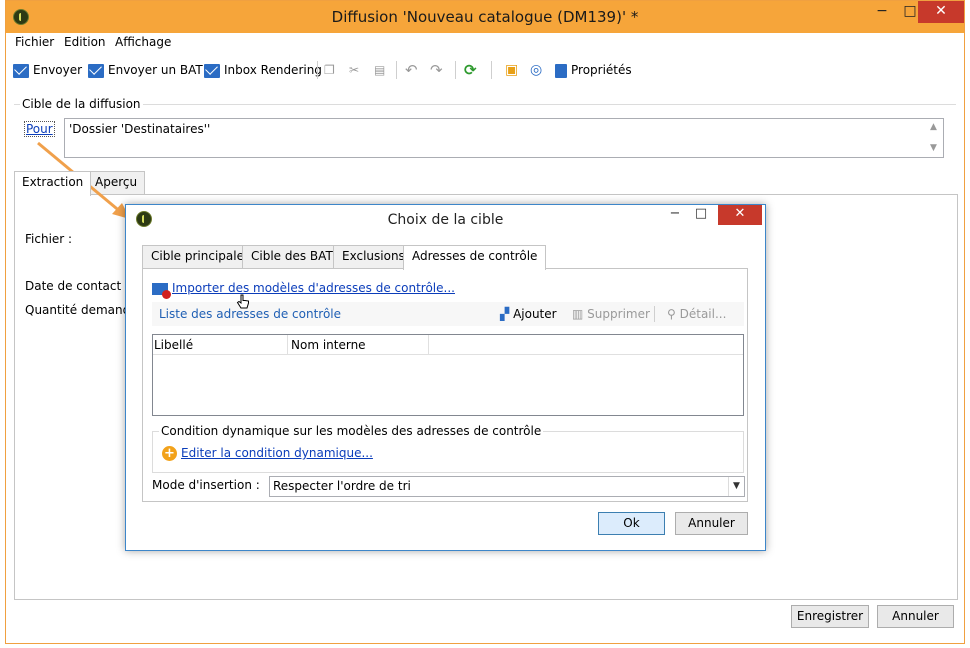  Describe the element at coordinates (169, 453) in the screenshot. I see `plus-circle-icon: +` at that location.